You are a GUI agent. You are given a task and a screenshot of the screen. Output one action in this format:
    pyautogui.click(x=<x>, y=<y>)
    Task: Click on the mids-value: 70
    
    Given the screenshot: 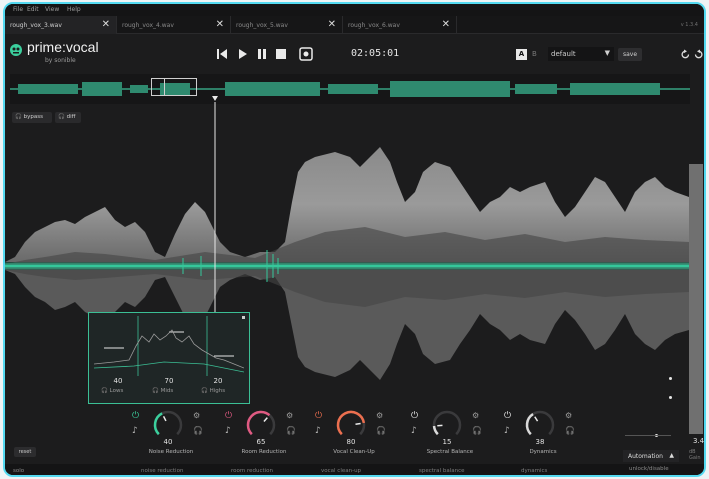 What is the action you would take?
    pyautogui.click(x=169, y=381)
    